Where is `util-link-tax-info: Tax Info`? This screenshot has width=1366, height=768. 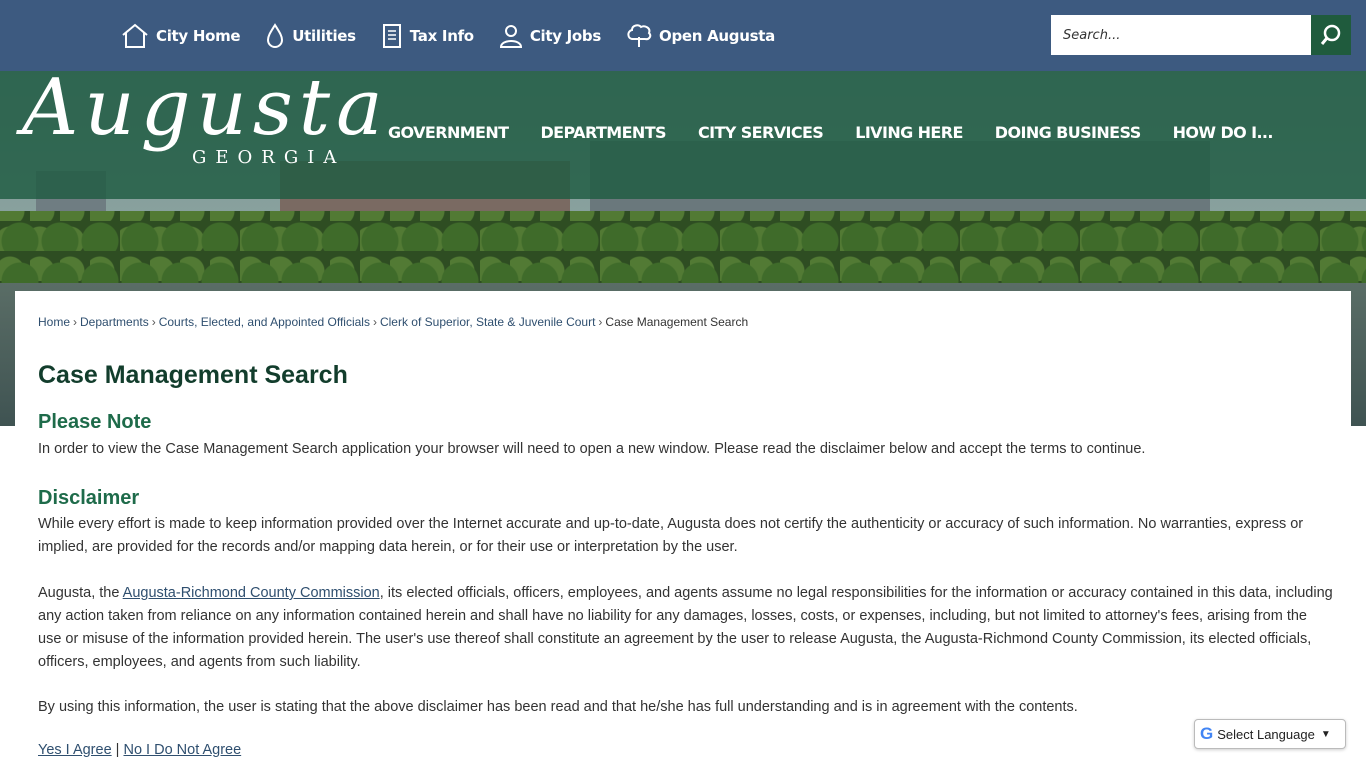 util-link-tax-info: Tax Info is located at coordinates (427, 36).